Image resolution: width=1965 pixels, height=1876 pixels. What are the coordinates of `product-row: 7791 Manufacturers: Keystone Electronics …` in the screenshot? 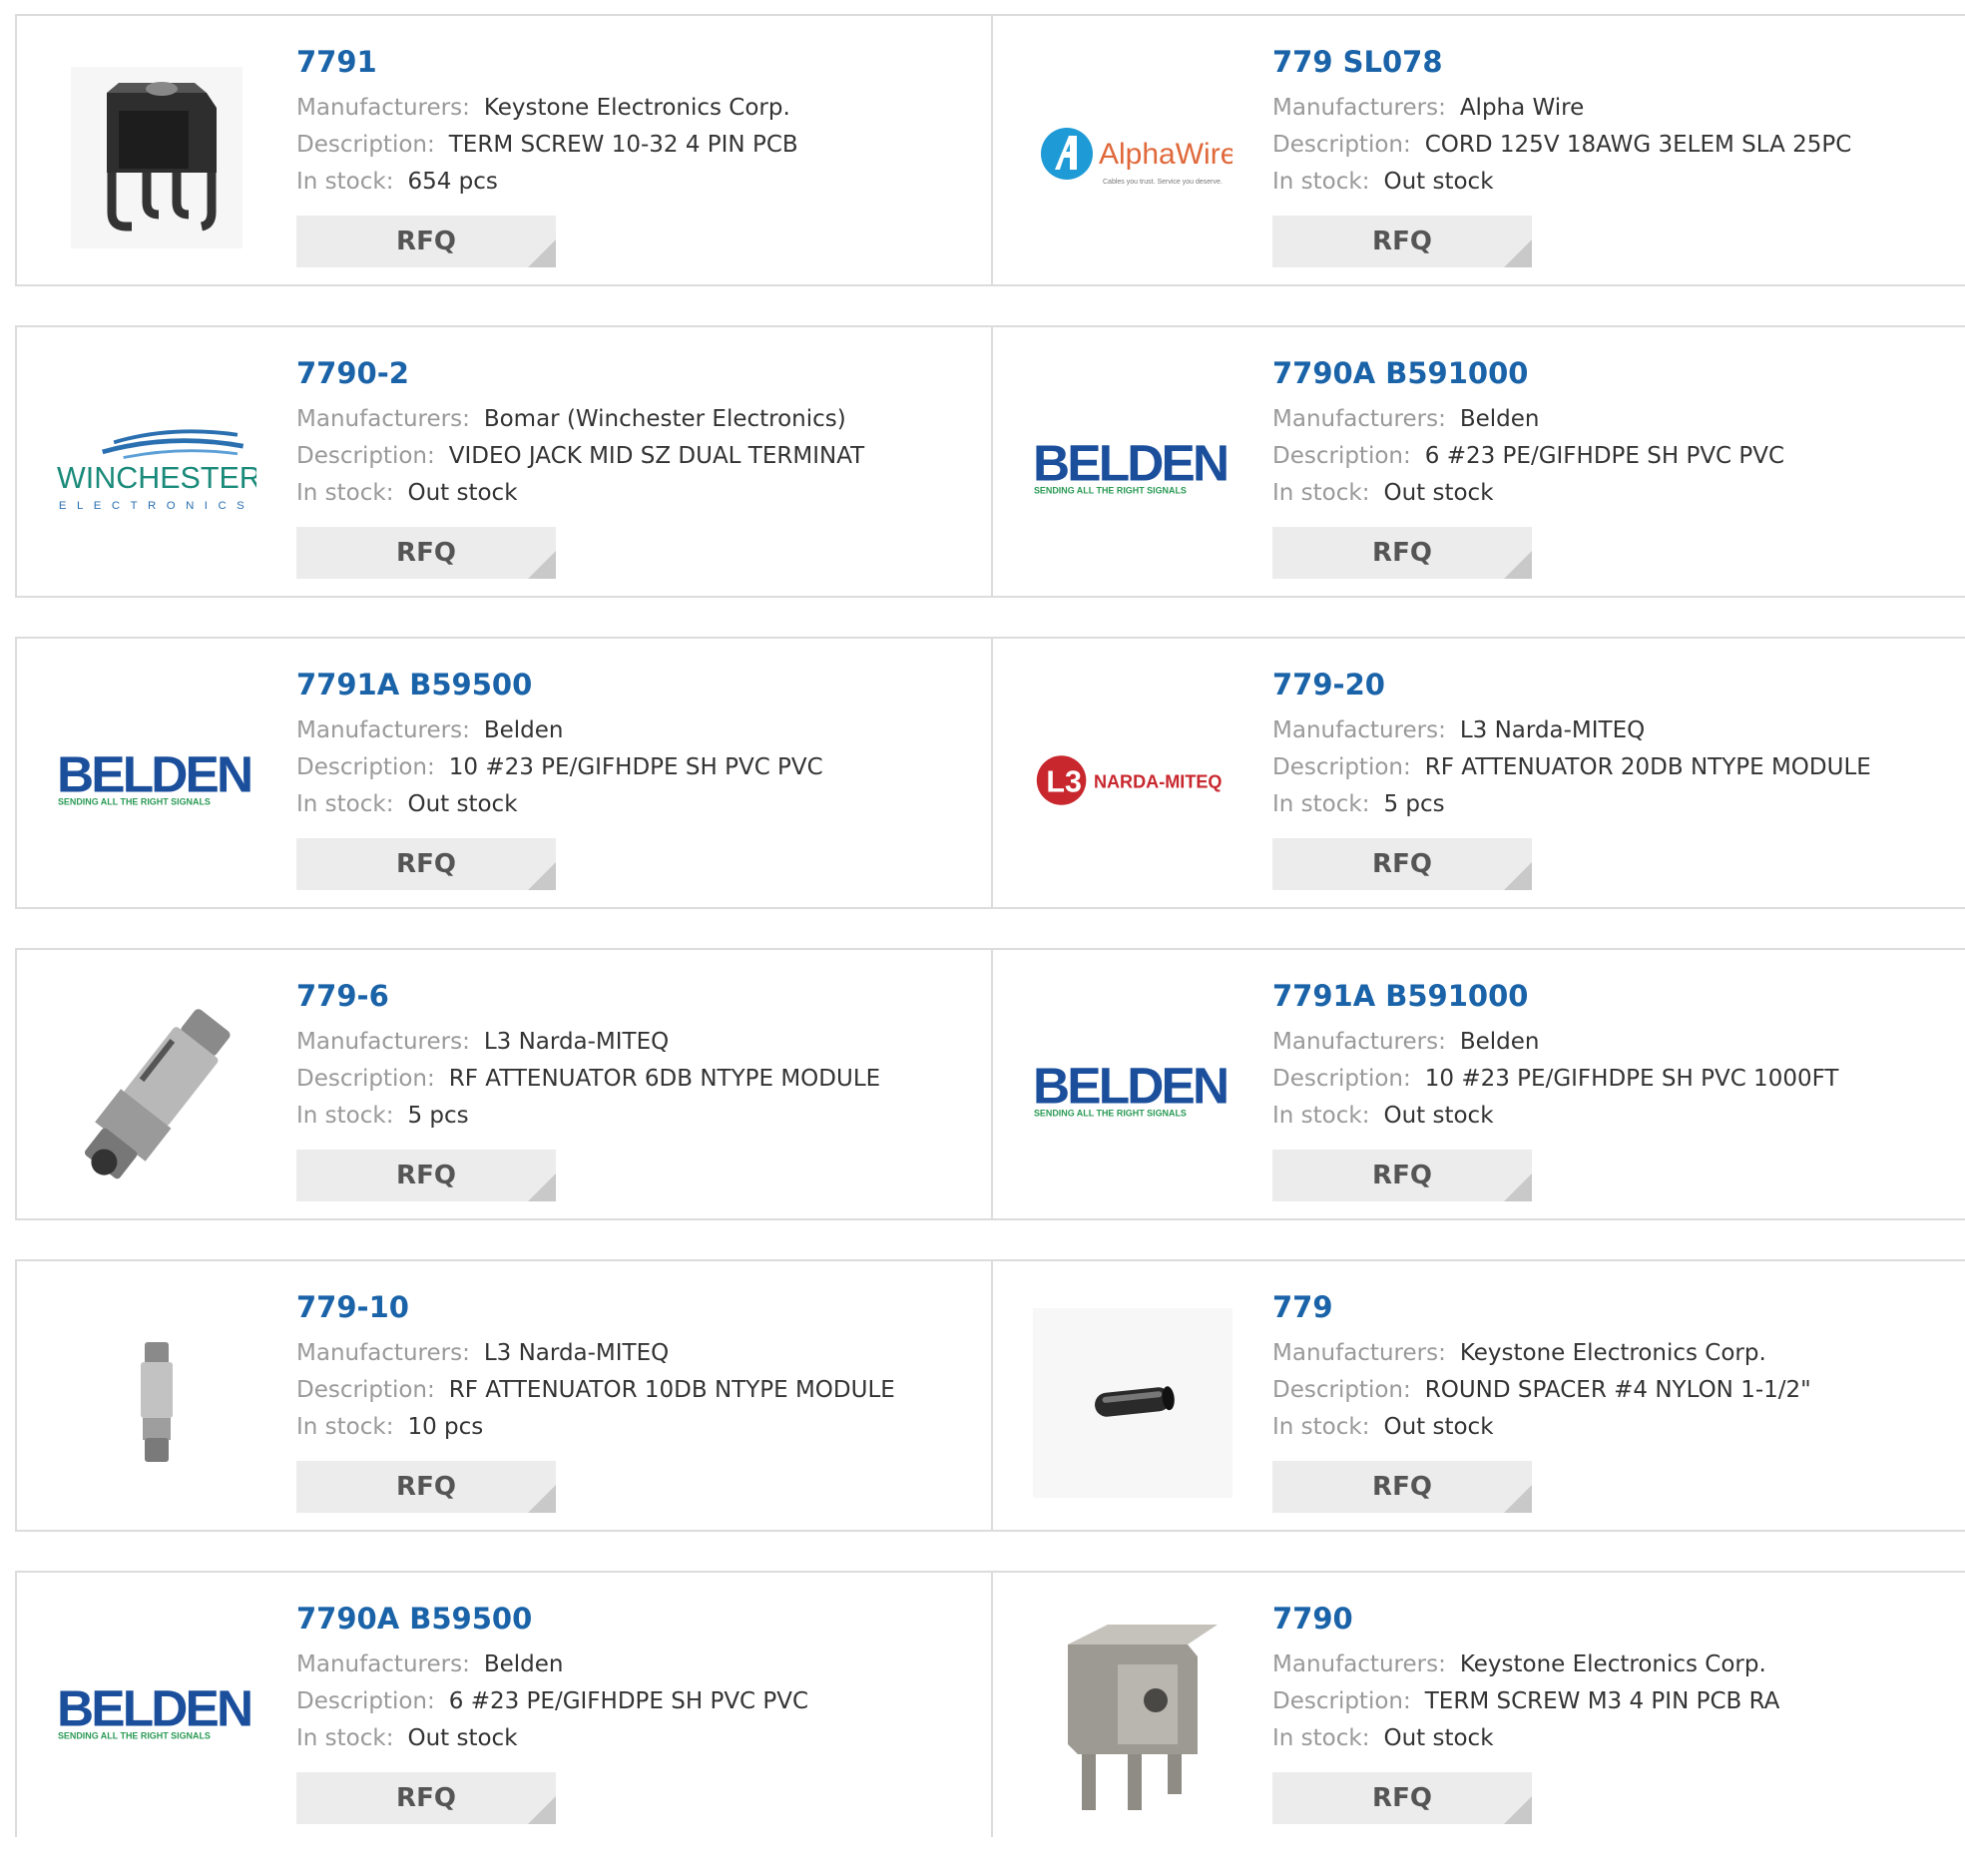 It's located at (990, 150).